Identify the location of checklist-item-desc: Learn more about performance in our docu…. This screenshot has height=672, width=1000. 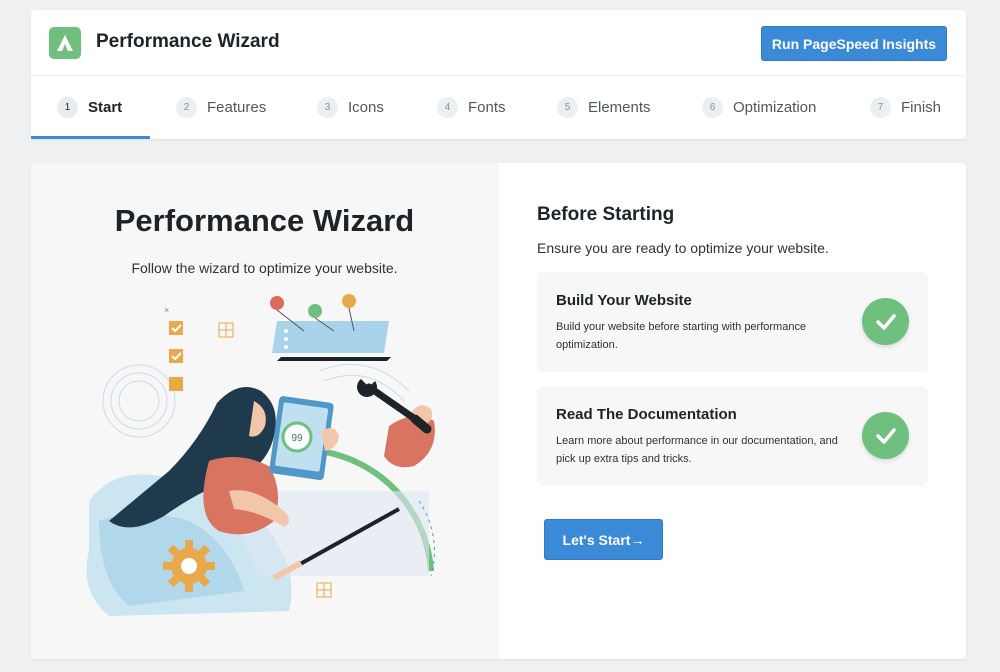
(697, 450).